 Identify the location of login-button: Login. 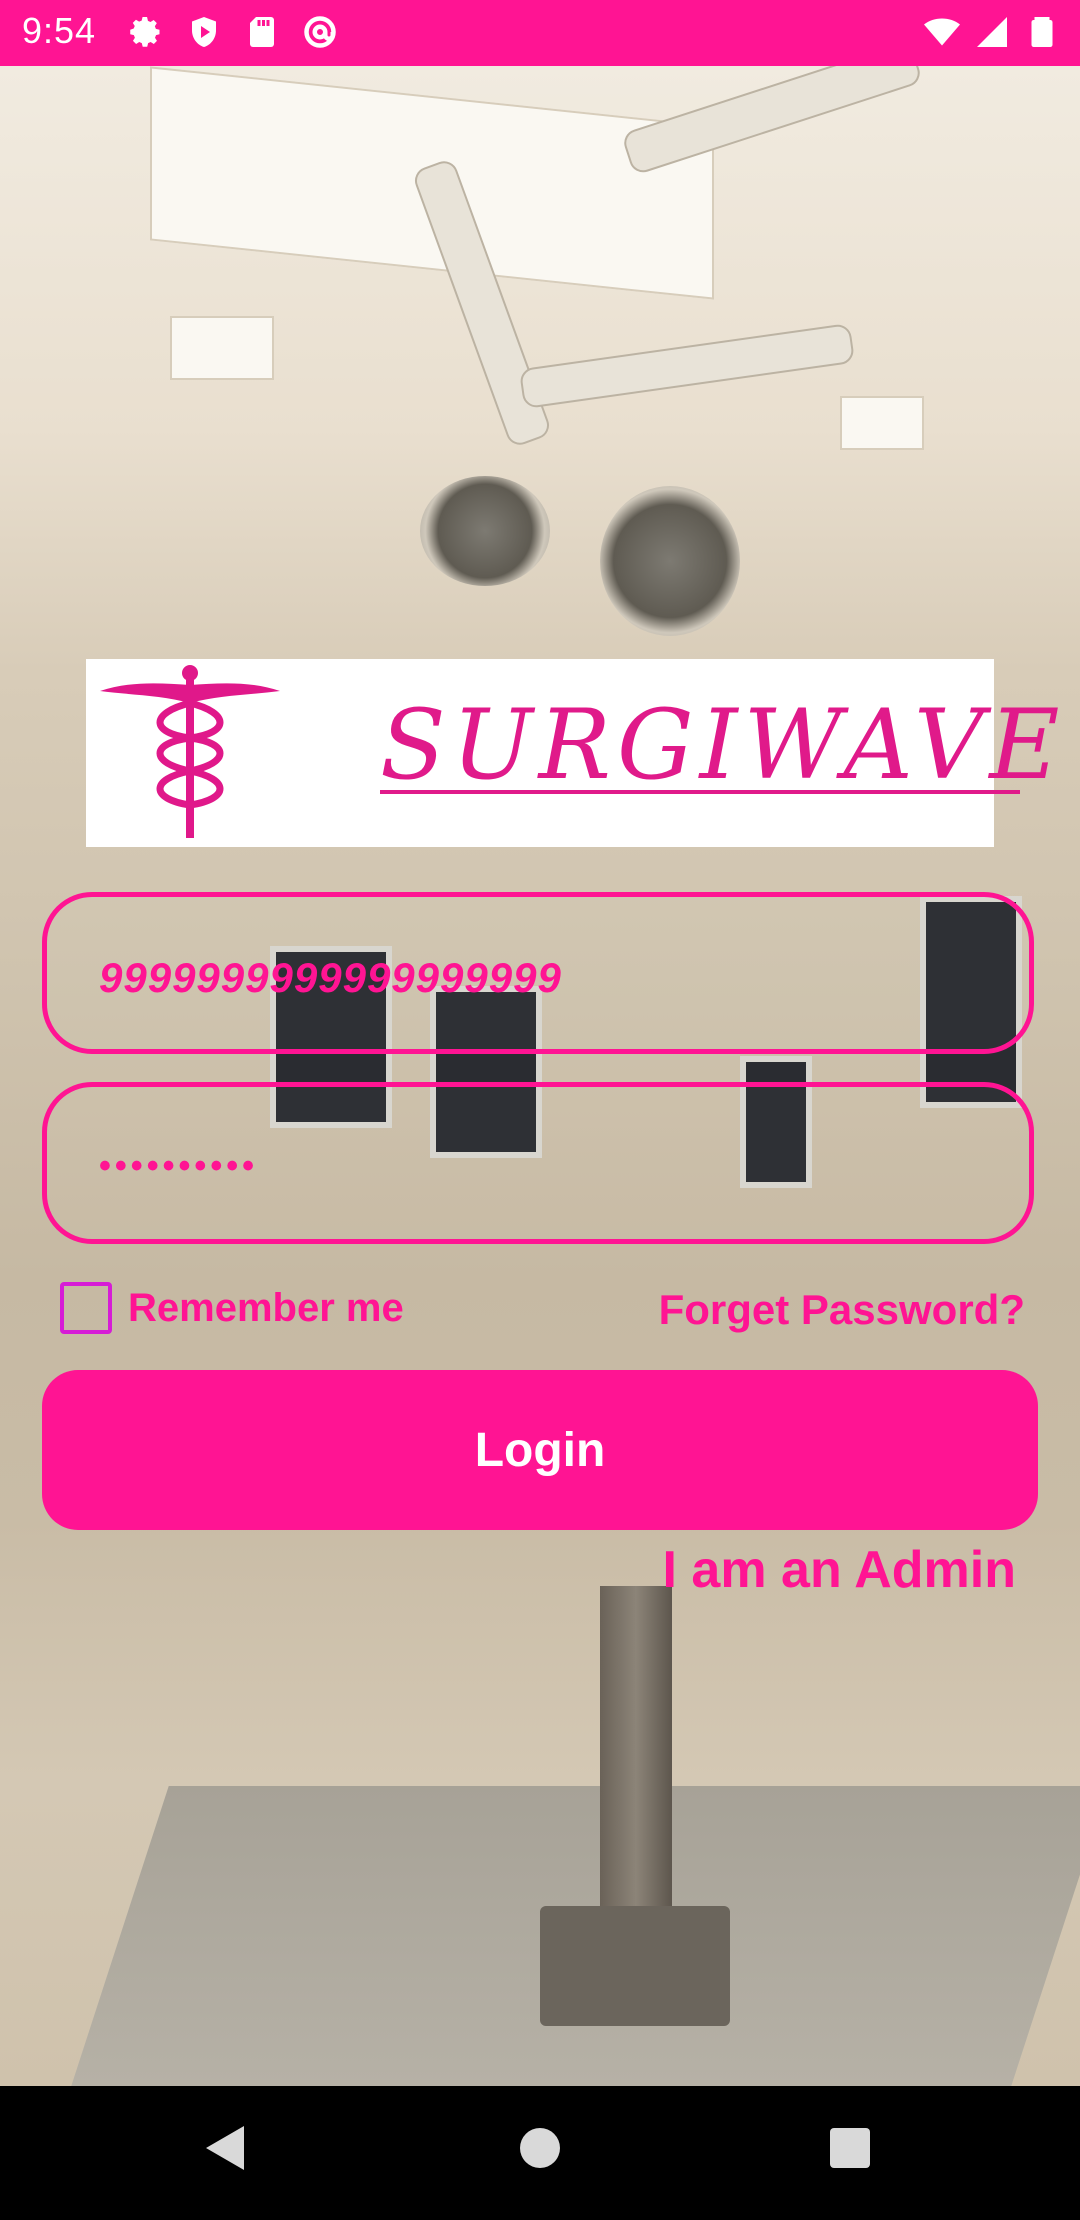
(540, 1450).